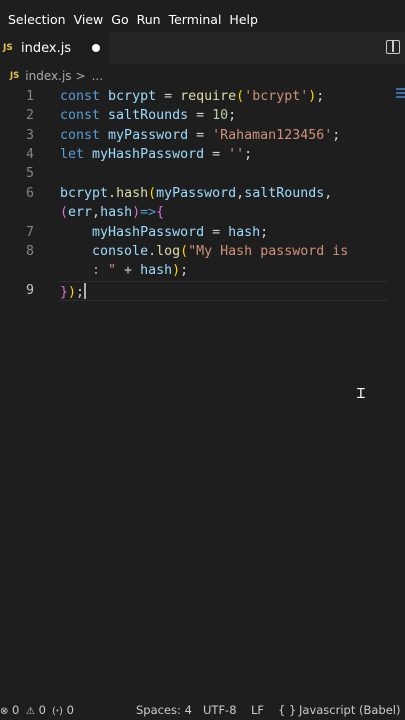  I want to click on line-number: 8, so click(29, 251).